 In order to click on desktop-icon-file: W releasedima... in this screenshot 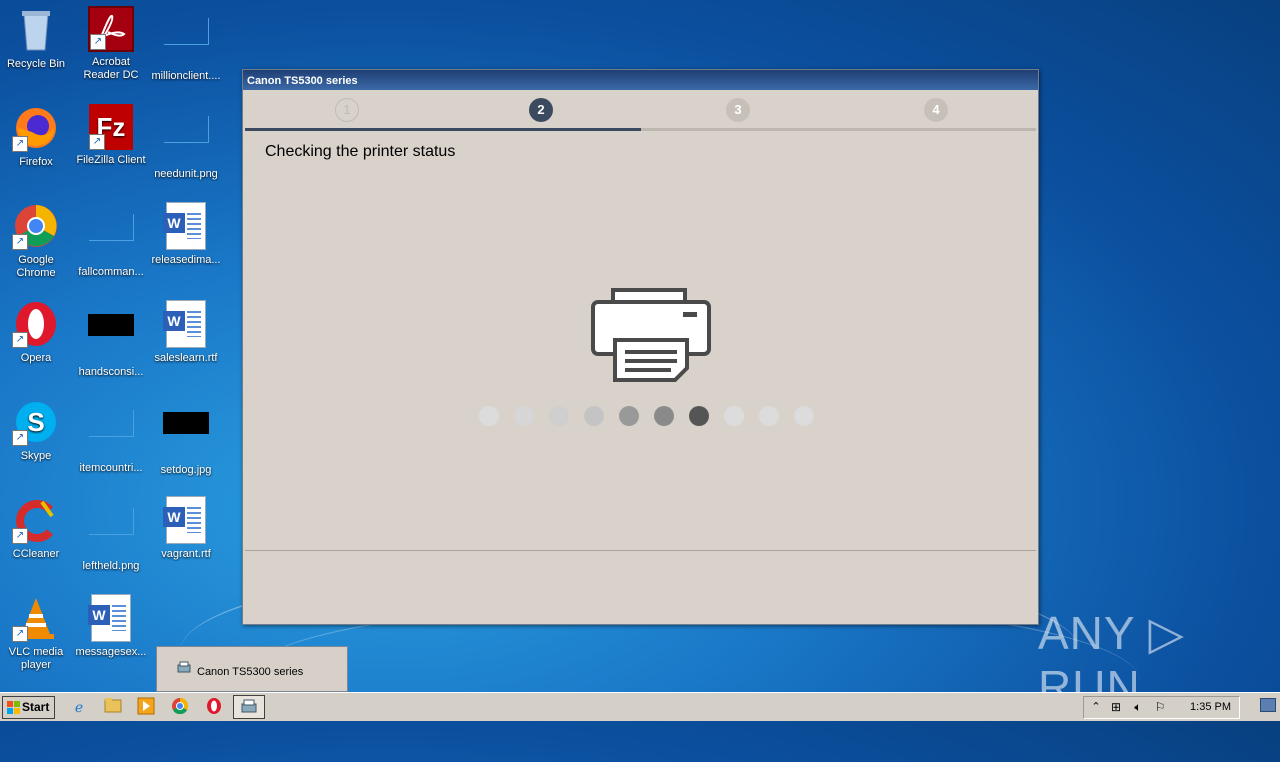, I will do `click(186, 234)`.